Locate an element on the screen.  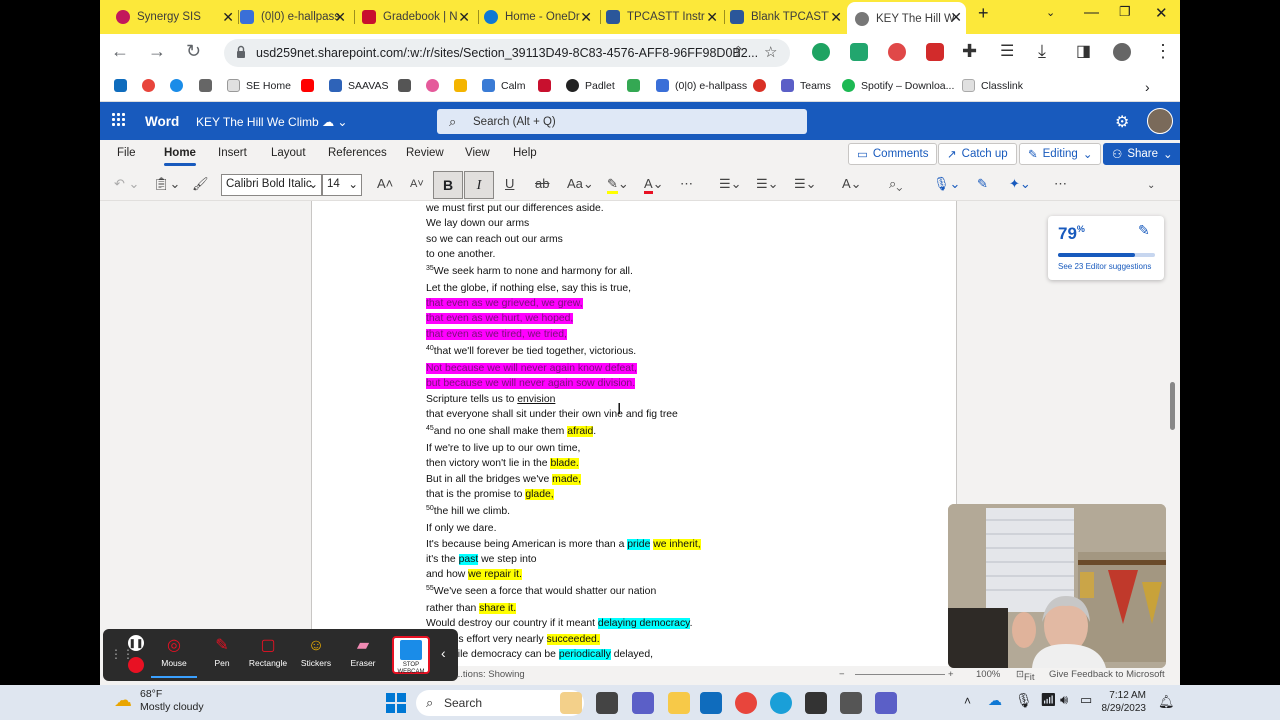
grow-font-icon: A˄ is located at coordinates (385, 183).